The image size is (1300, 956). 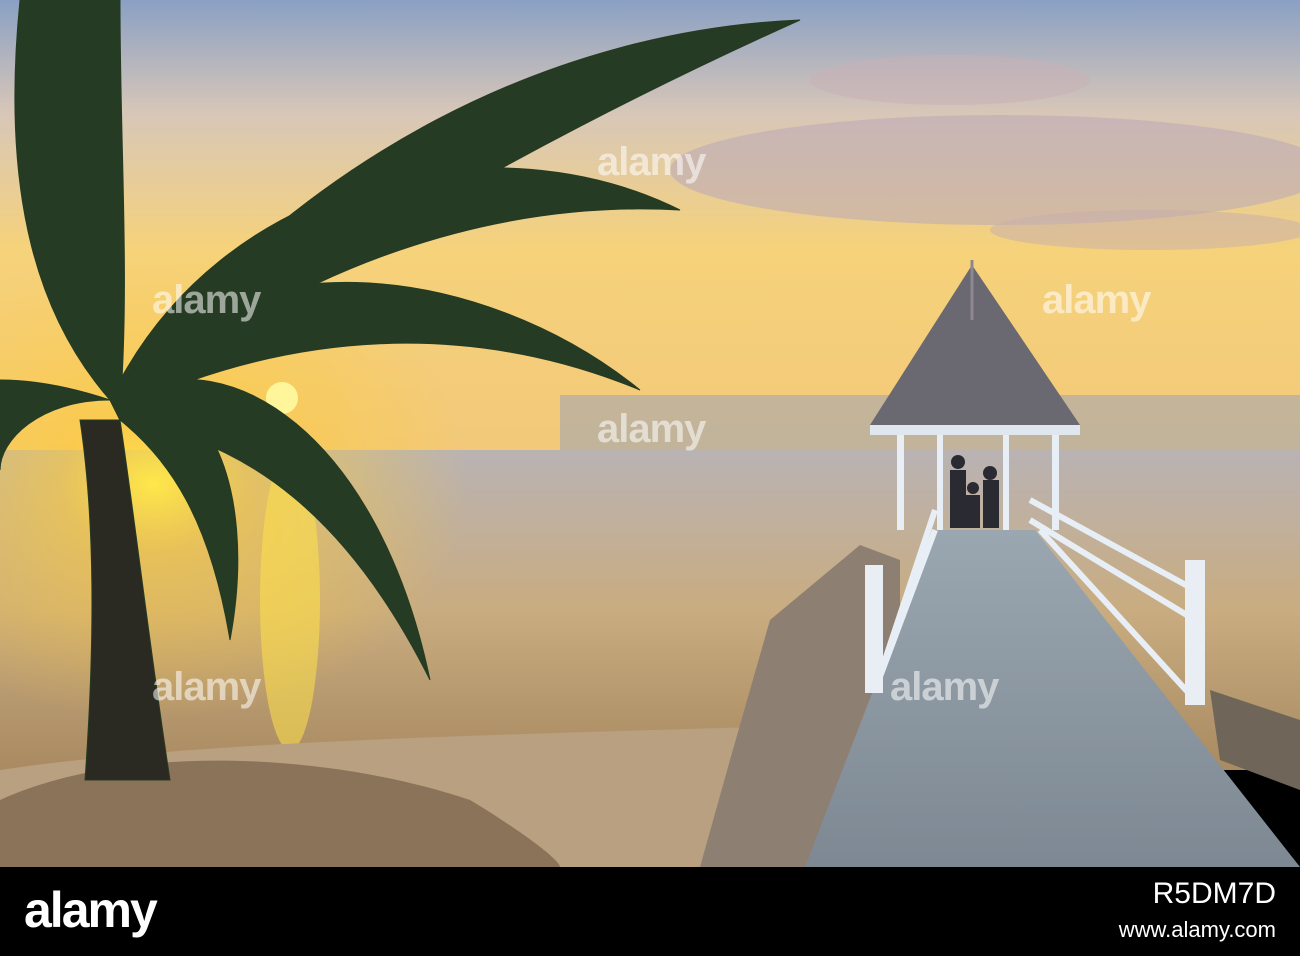 What do you see at coordinates (1214, 893) in the screenshot?
I see `image-id: R5DM7D` at bounding box center [1214, 893].